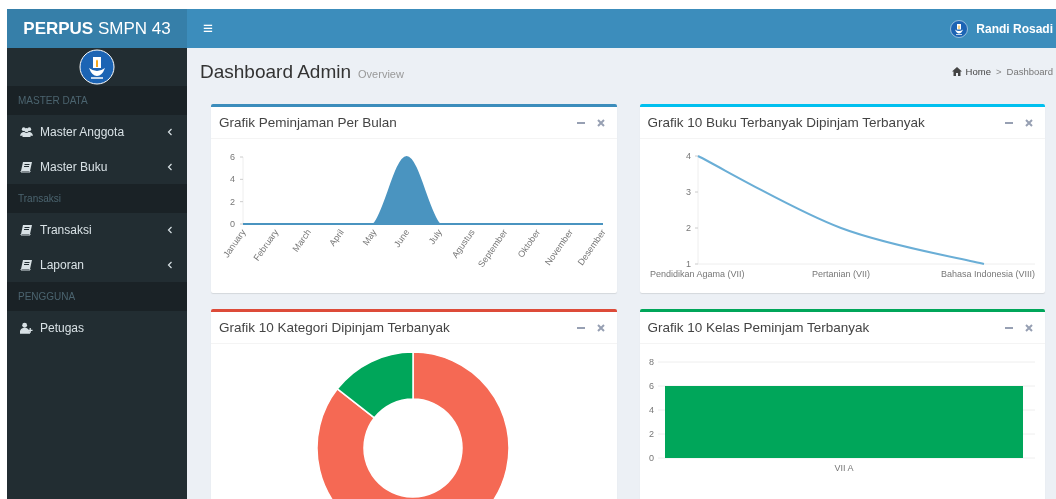 This screenshot has height=499, width=1056. I want to click on home-icon, so click(956, 71).